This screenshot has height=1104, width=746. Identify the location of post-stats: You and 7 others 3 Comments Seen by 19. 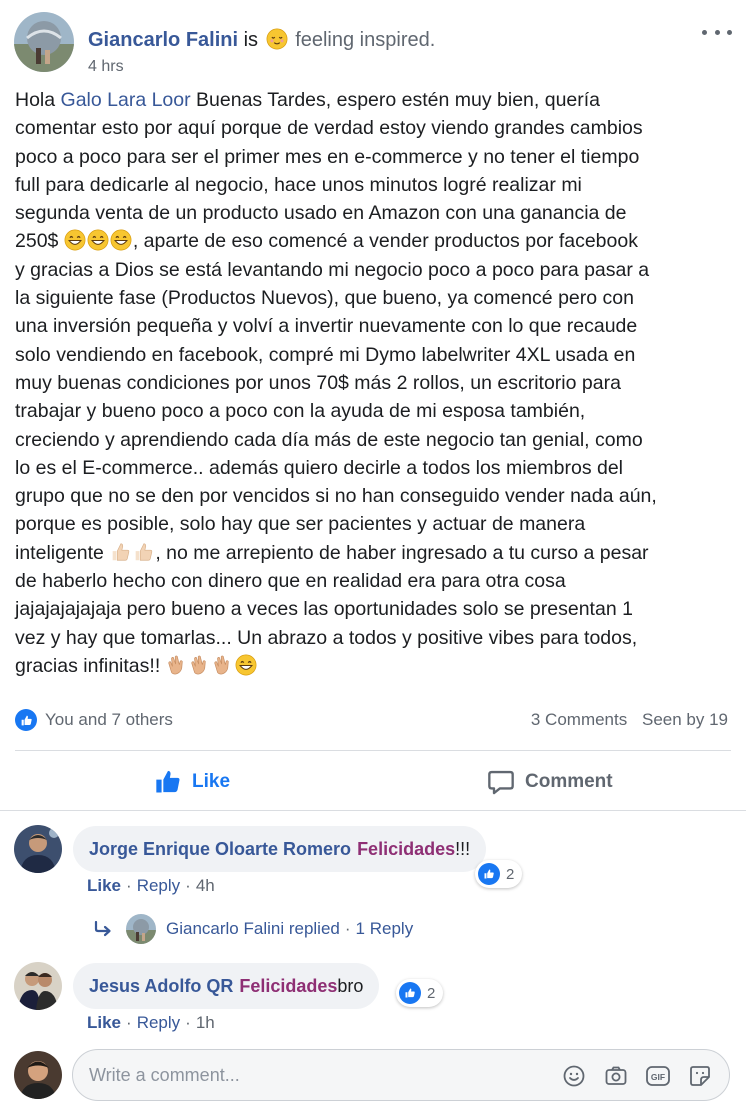
(373, 720).